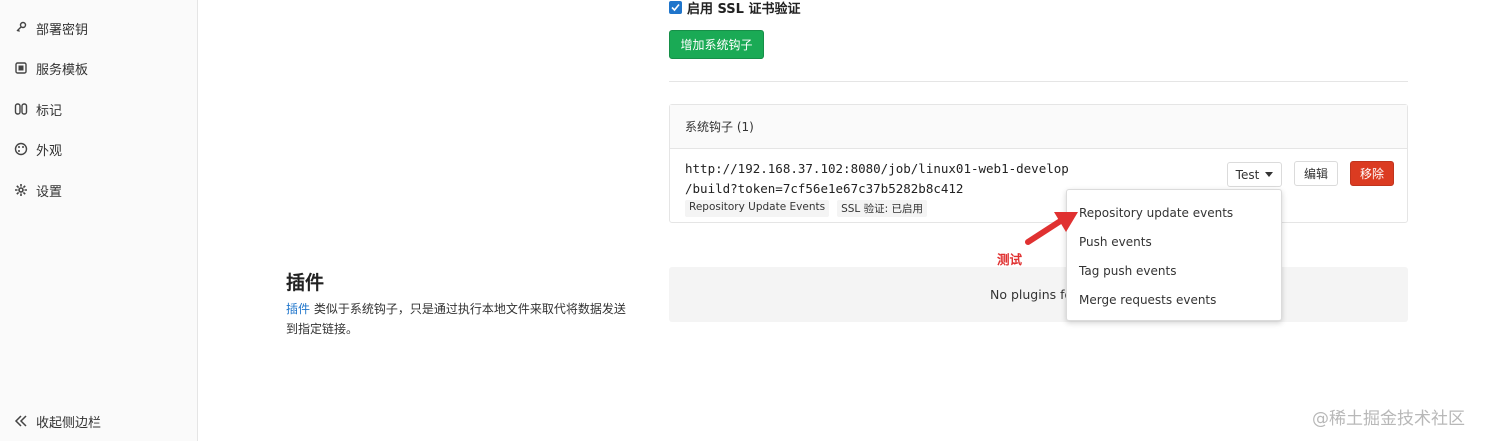 This screenshot has width=1512, height=441. Describe the element at coordinates (21, 68) in the screenshot. I see `template-icon` at that location.